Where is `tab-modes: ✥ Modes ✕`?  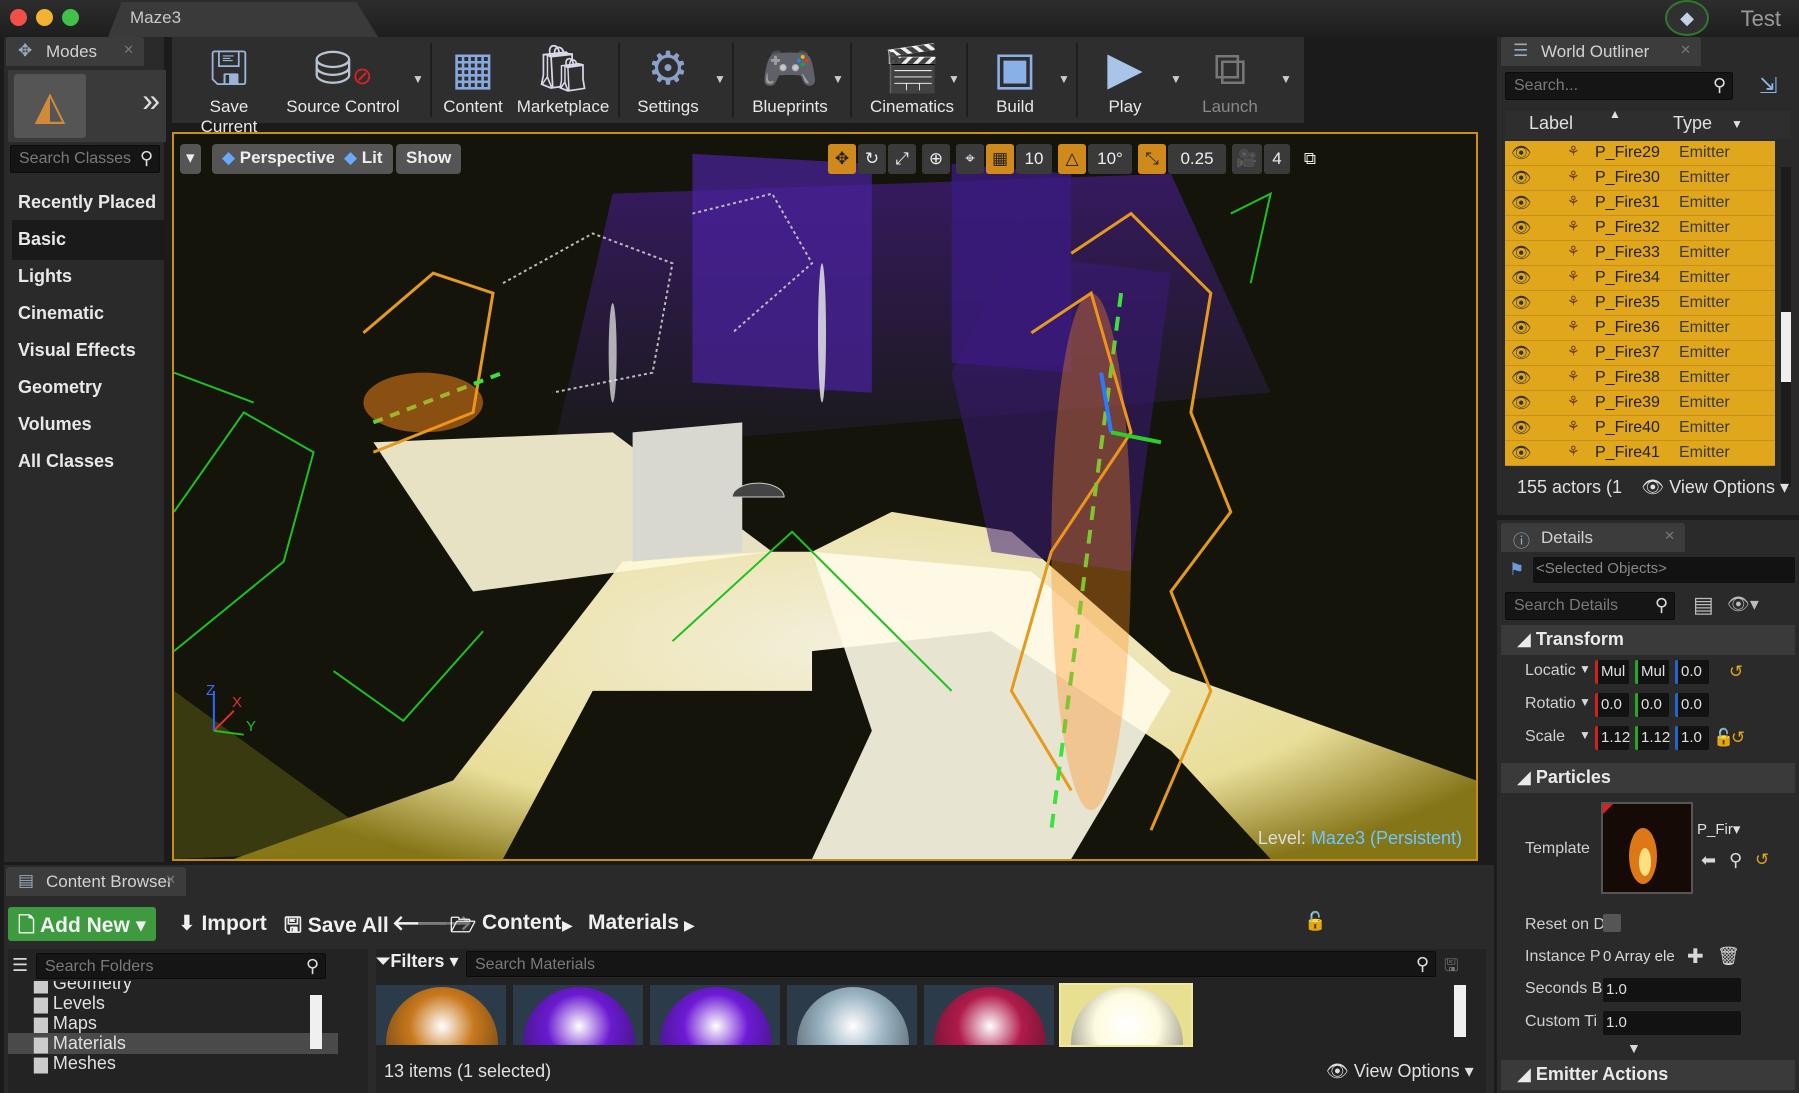 tab-modes: ✥ Modes ✕ is located at coordinates (75, 51).